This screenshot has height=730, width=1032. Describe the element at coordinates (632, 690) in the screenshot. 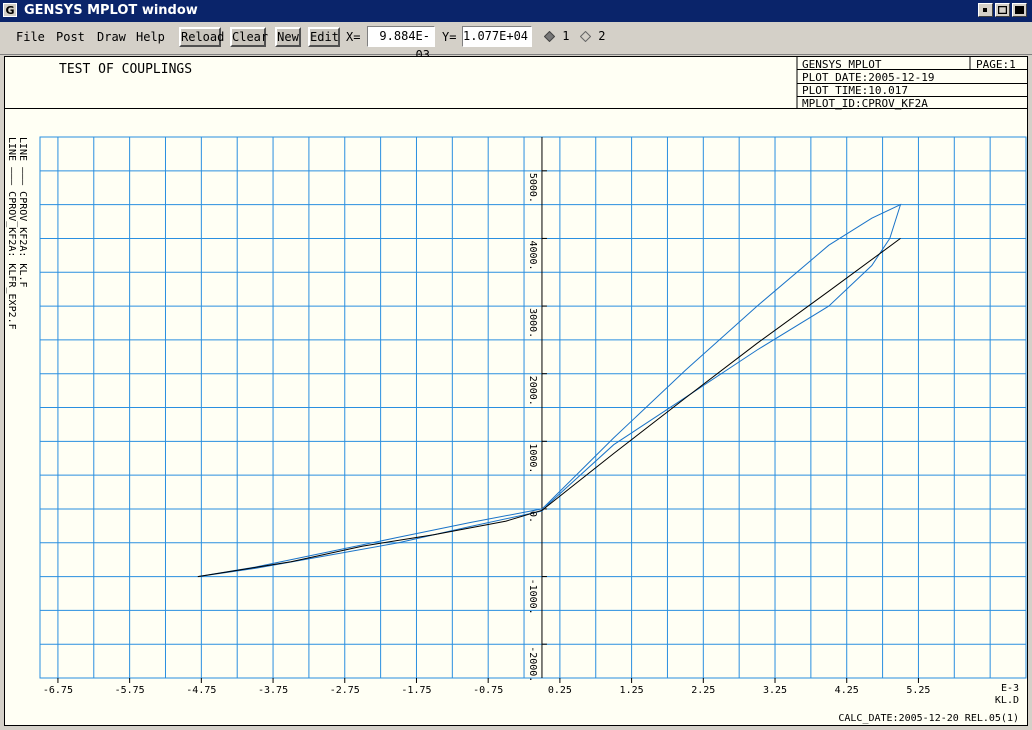

I see `x-tick-label: 1.25` at that location.